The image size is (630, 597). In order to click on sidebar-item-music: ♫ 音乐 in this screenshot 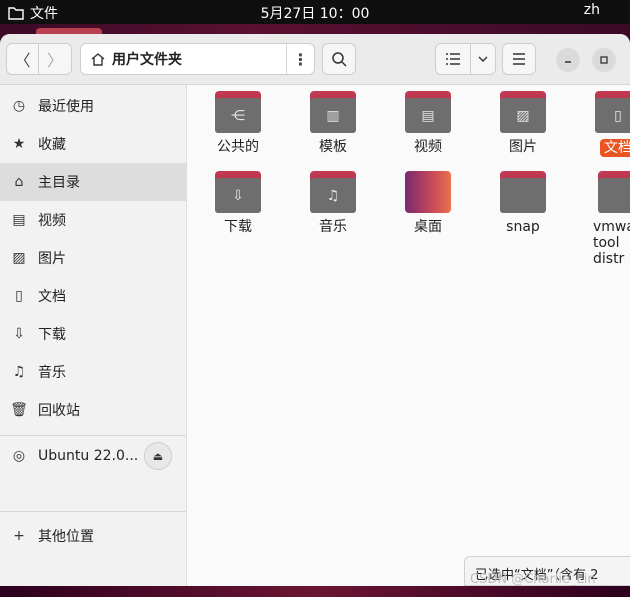, I will do `click(93, 372)`.